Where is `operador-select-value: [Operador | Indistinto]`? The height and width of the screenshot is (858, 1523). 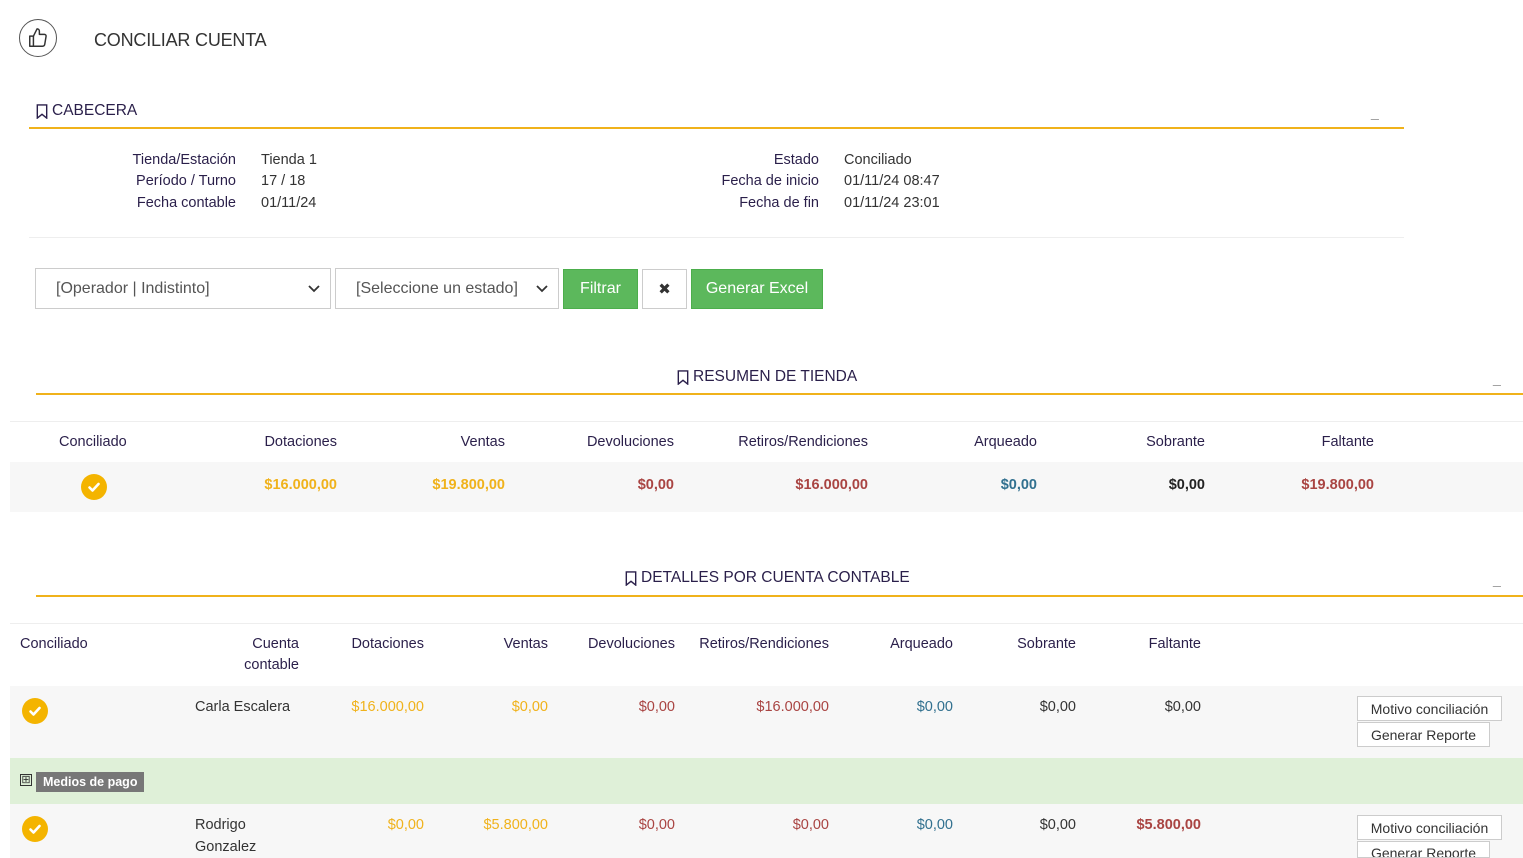 operador-select-value: [Operador | Indistinto] is located at coordinates (133, 288).